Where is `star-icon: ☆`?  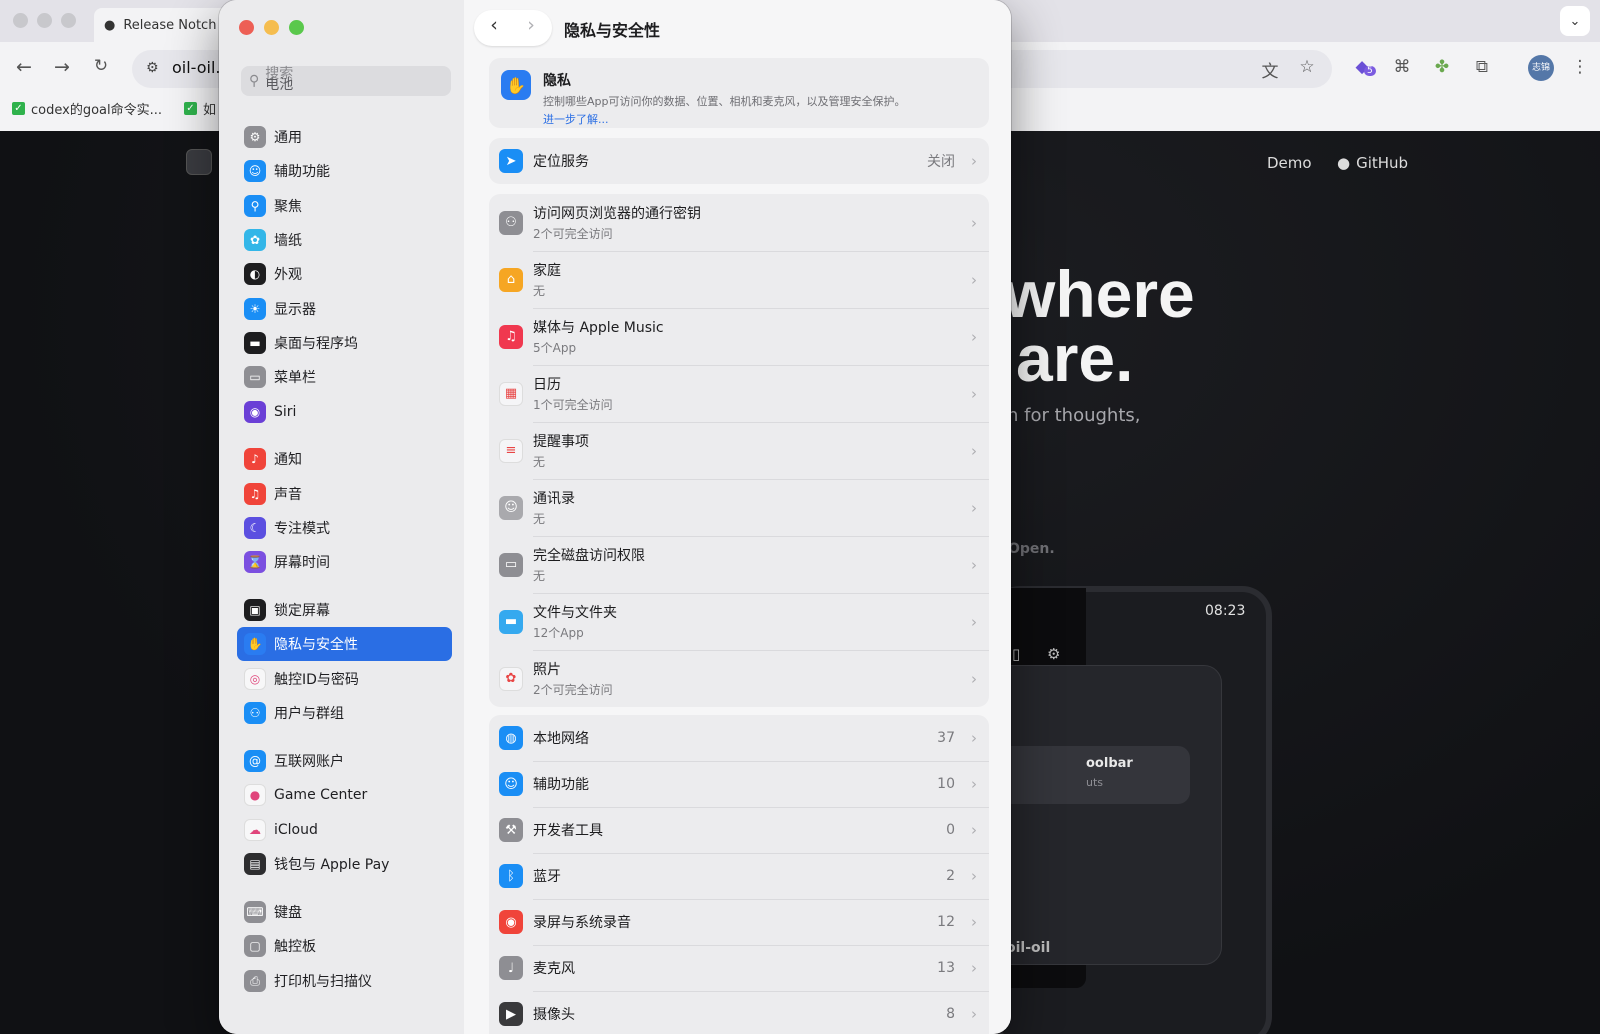
star-icon: ☆ is located at coordinates (1307, 67).